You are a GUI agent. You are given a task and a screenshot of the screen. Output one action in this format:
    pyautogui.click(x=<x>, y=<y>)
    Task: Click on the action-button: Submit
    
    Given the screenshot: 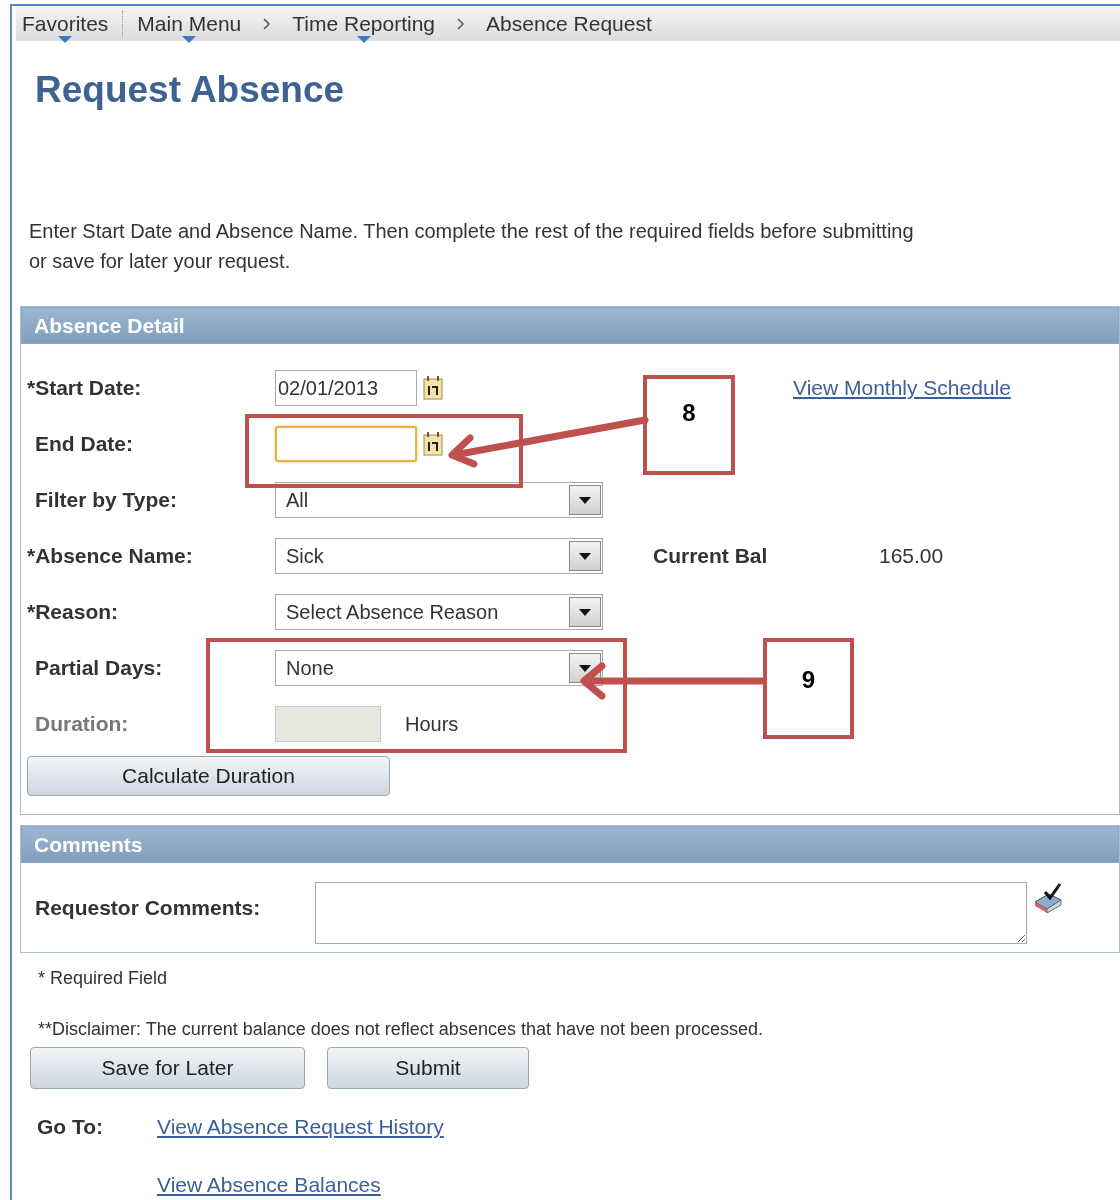 What is the action you would take?
    pyautogui.click(x=428, y=1068)
    